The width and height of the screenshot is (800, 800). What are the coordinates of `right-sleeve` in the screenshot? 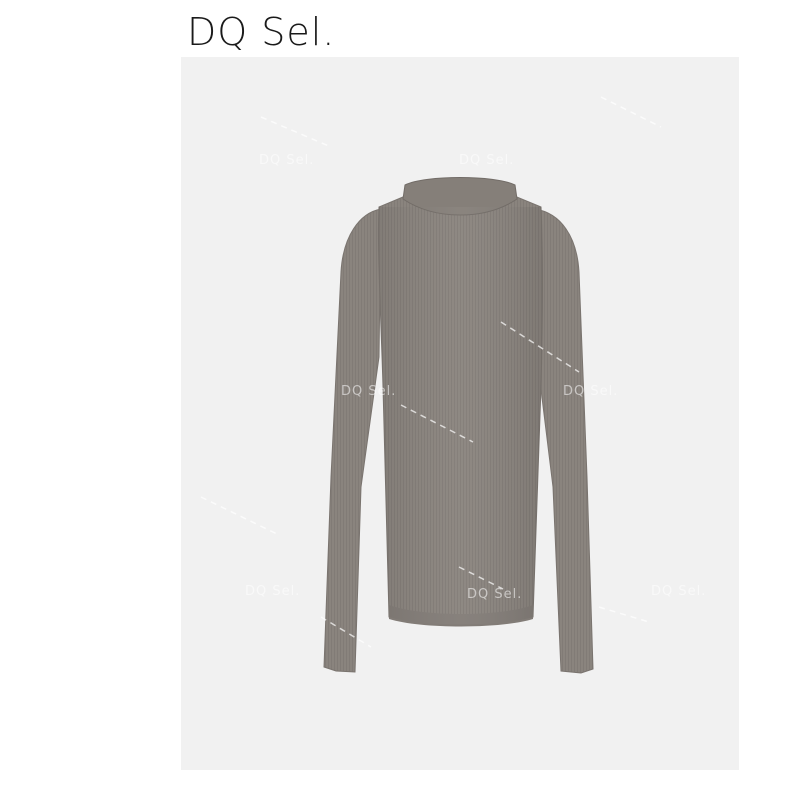 It's located at (564, 441).